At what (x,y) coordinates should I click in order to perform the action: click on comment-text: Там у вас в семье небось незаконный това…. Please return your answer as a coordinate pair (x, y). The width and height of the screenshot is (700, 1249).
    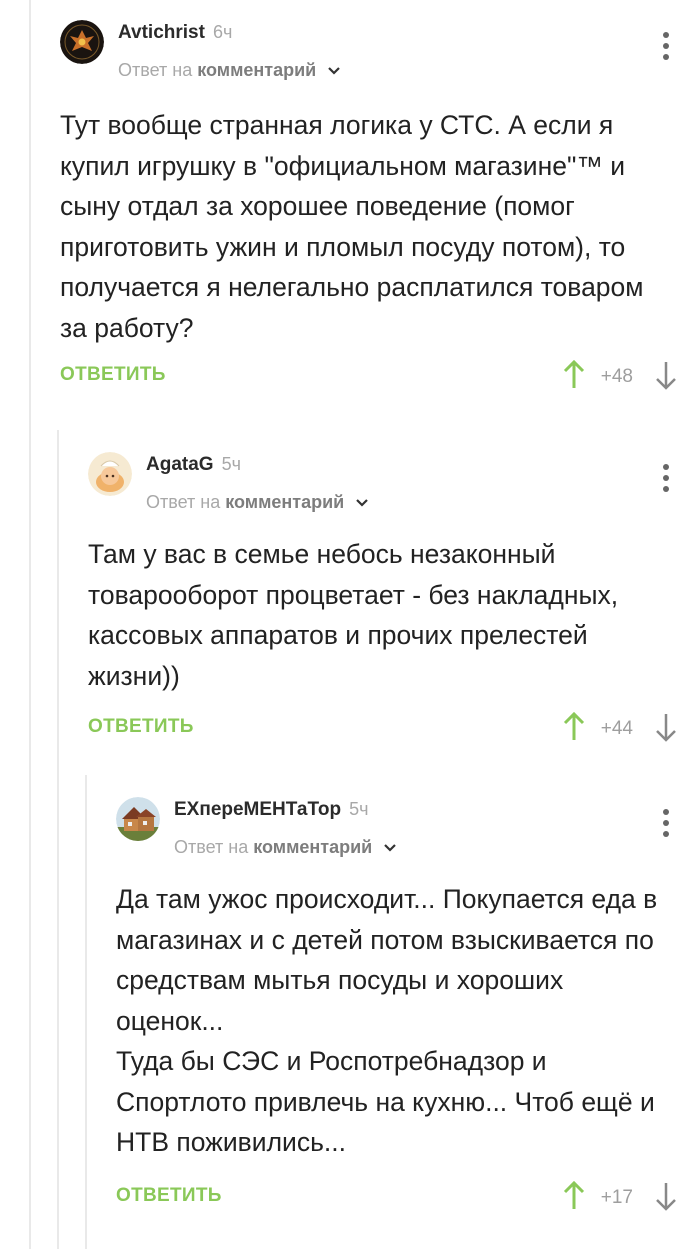
    Looking at the image, I should click on (353, 615).